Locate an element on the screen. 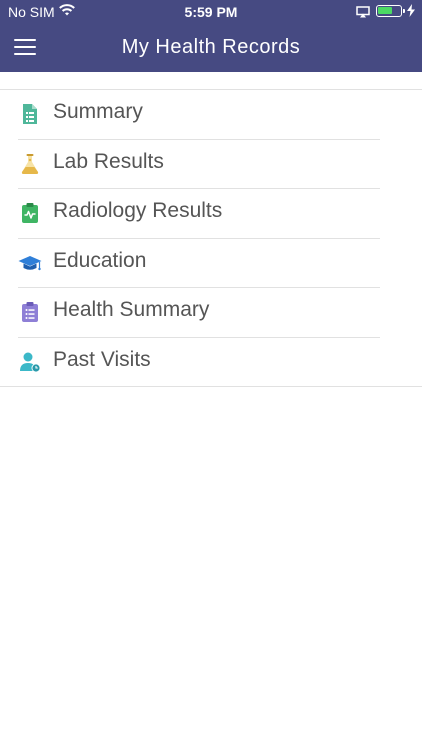 The image size is (422, 750). battery-fill is located at coordinates (385, 10).